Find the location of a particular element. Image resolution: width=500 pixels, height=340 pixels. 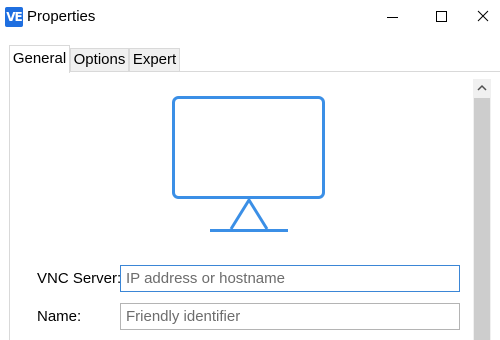

tab-options: Options is located at coordinates (99, 60).